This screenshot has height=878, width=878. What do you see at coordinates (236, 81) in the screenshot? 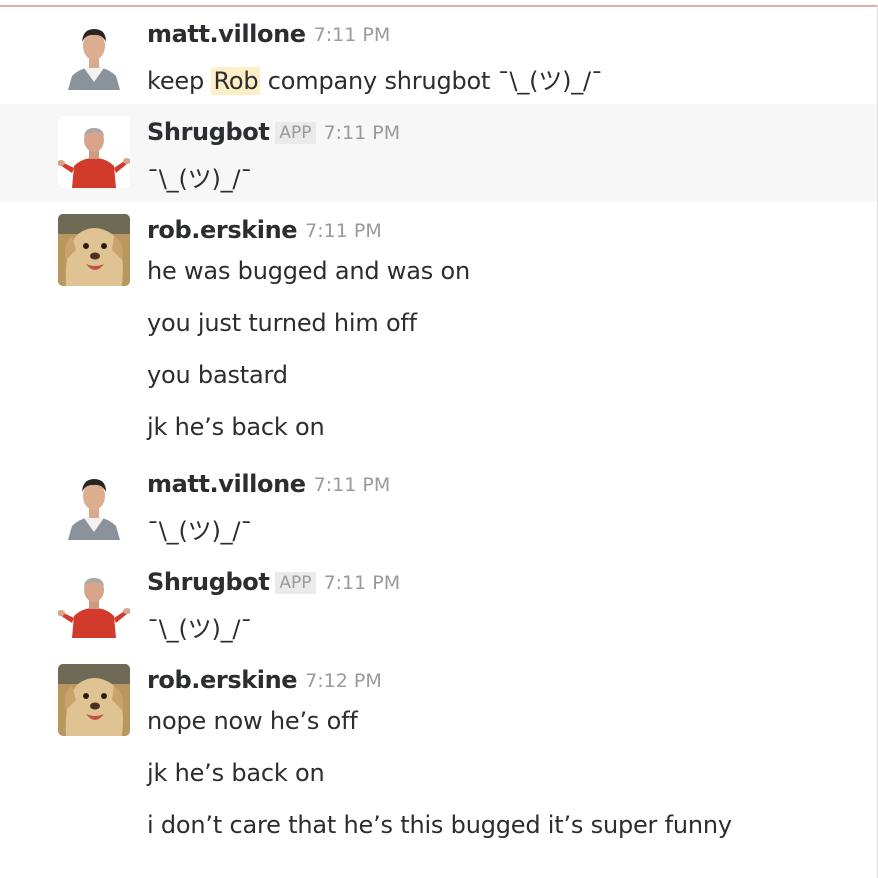
I see `user-mention: Rob` at bounding box center [236, 81].